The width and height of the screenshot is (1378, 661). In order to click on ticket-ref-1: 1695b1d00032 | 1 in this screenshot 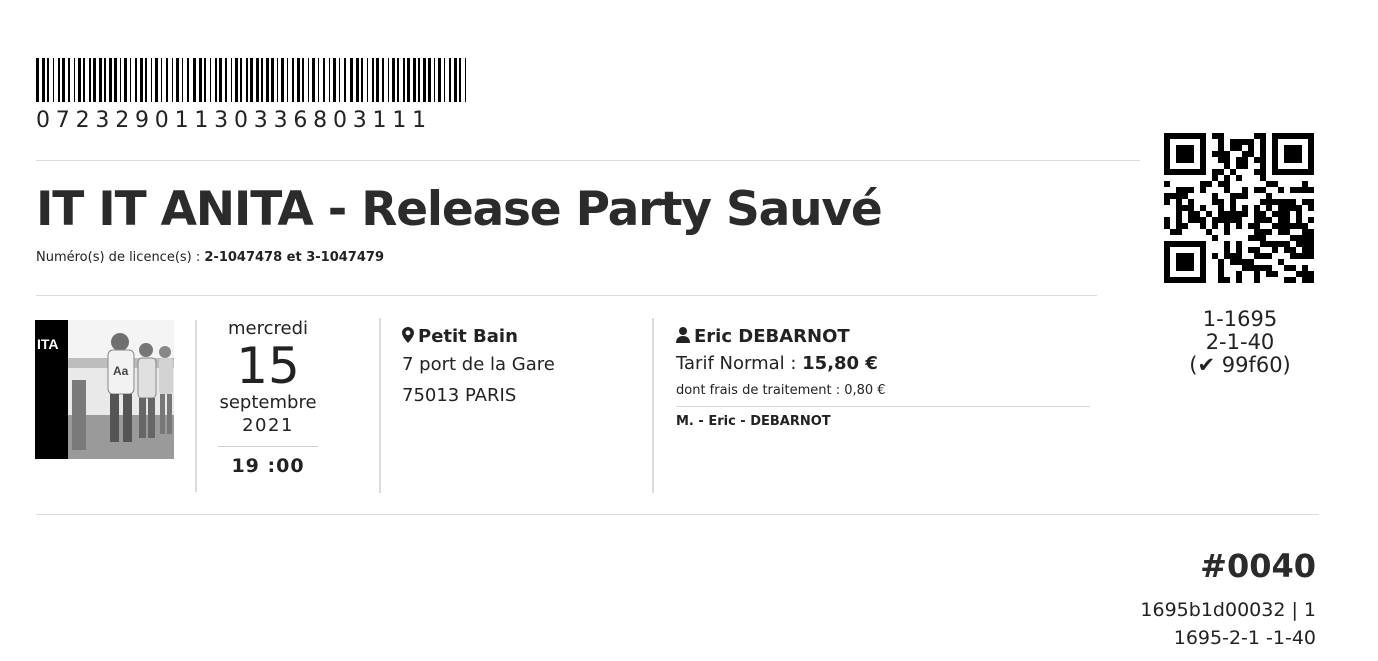, I will do `click(1228, 610)`.